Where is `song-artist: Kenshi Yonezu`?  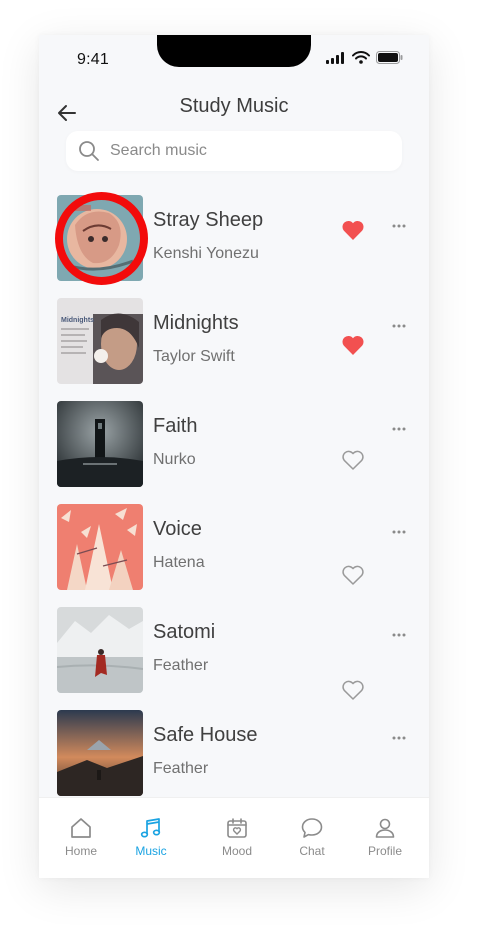
song-artist: Kenshi Yonezu is located at coordinates (206, 253).